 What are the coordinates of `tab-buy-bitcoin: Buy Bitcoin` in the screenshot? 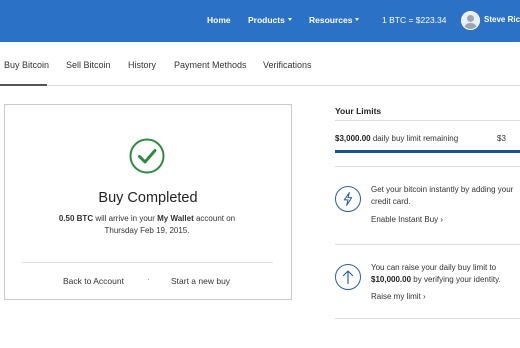 It's located at (26, 65).